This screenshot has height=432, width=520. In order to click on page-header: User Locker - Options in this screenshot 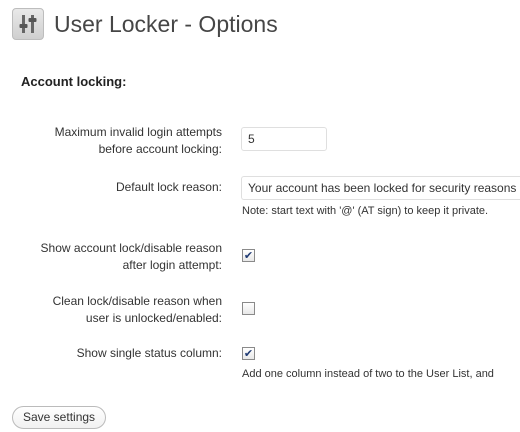, I will do `click(145, 24)`.